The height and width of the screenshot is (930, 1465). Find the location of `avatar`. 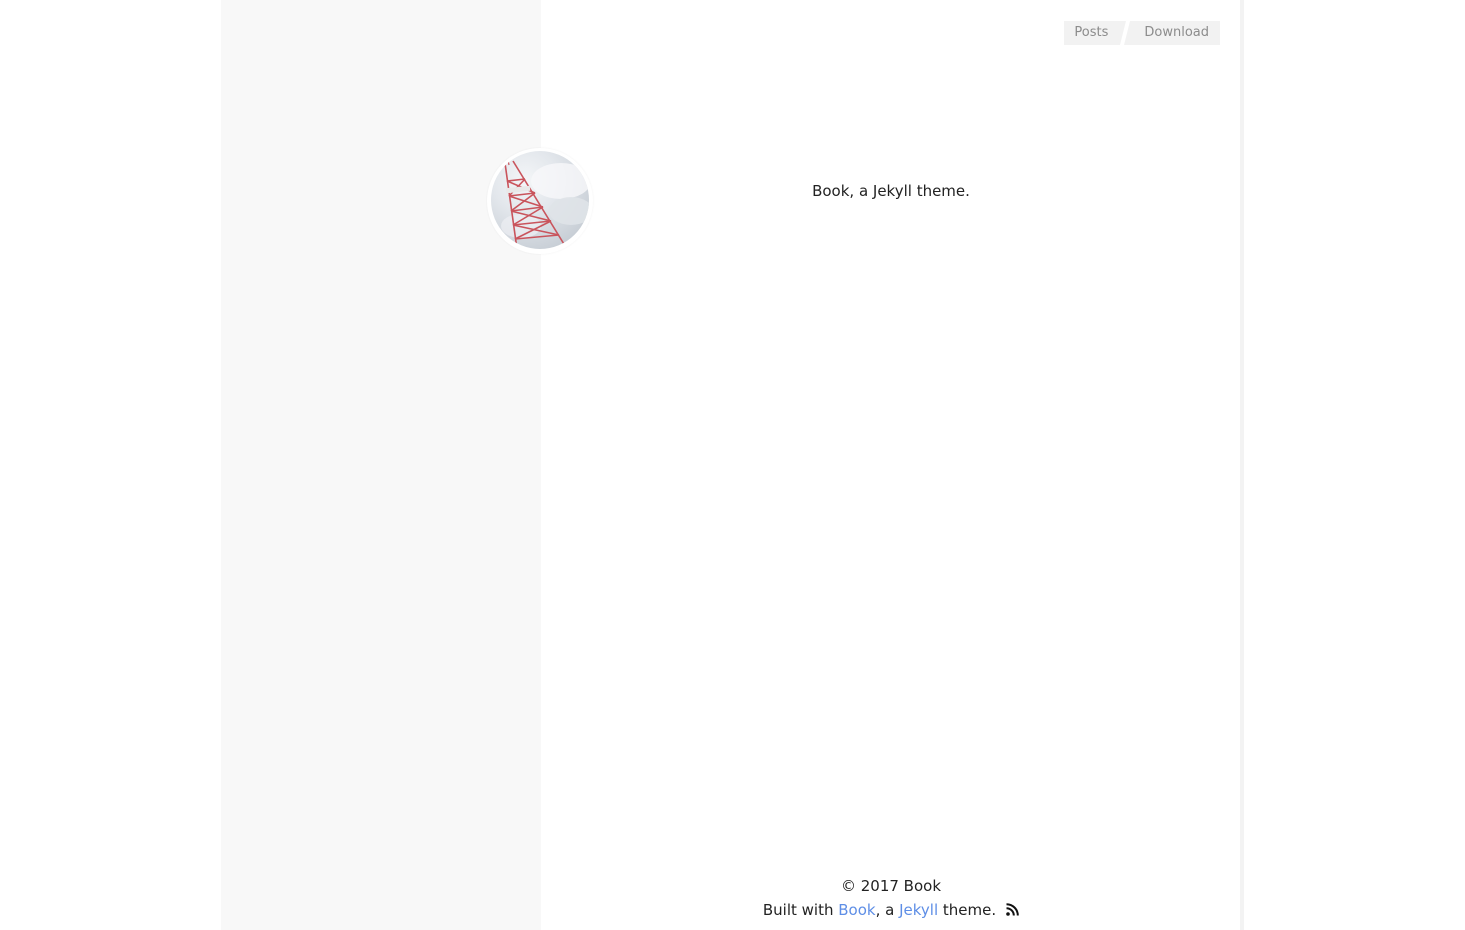

avatar is located at coordinates (540, 201).